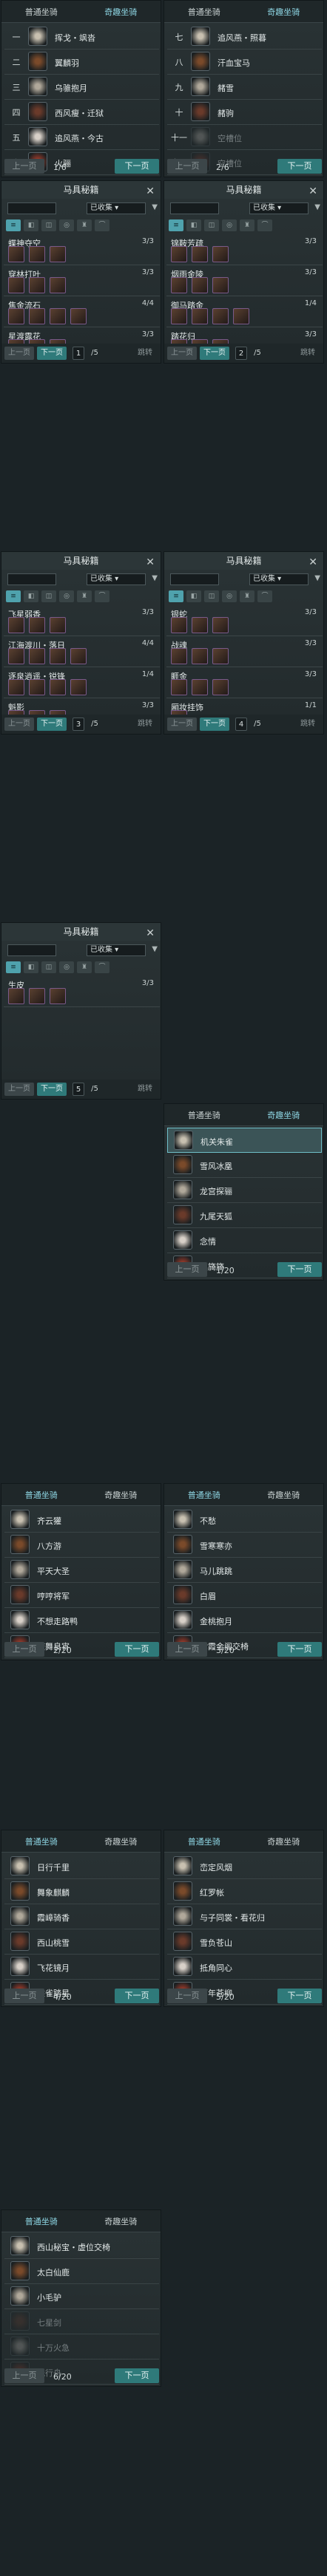  What do you see at coordinates (245, 1190) in the screenshot?
I see `mount-slot-row: 龙宫探骊` at bounding box center [245, 1190].